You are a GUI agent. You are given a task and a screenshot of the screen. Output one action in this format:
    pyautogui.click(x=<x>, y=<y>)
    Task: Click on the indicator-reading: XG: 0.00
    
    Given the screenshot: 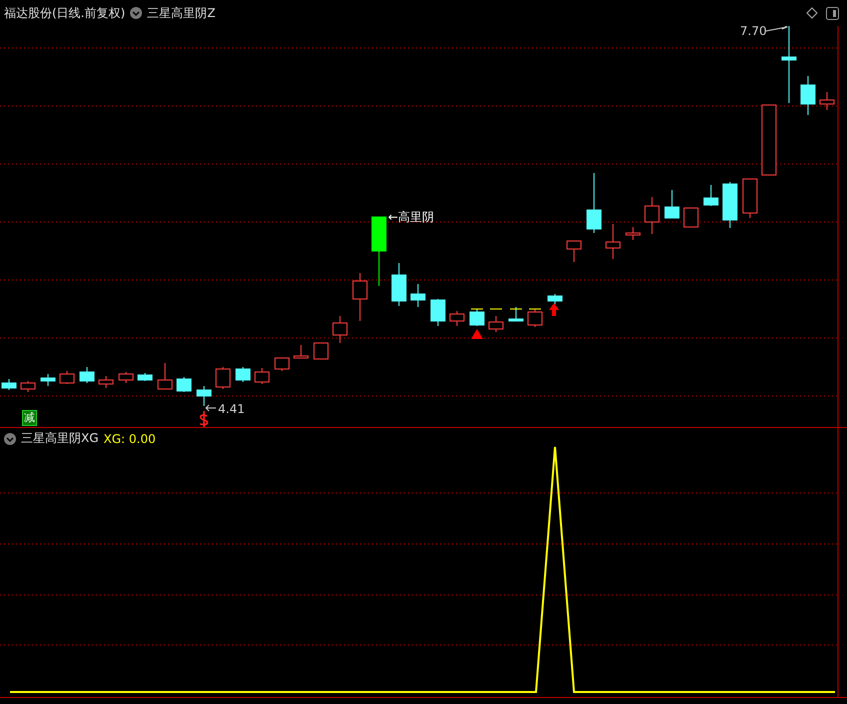 What is the action you would take?
    pyautogui.click(x=130, y=439)
    